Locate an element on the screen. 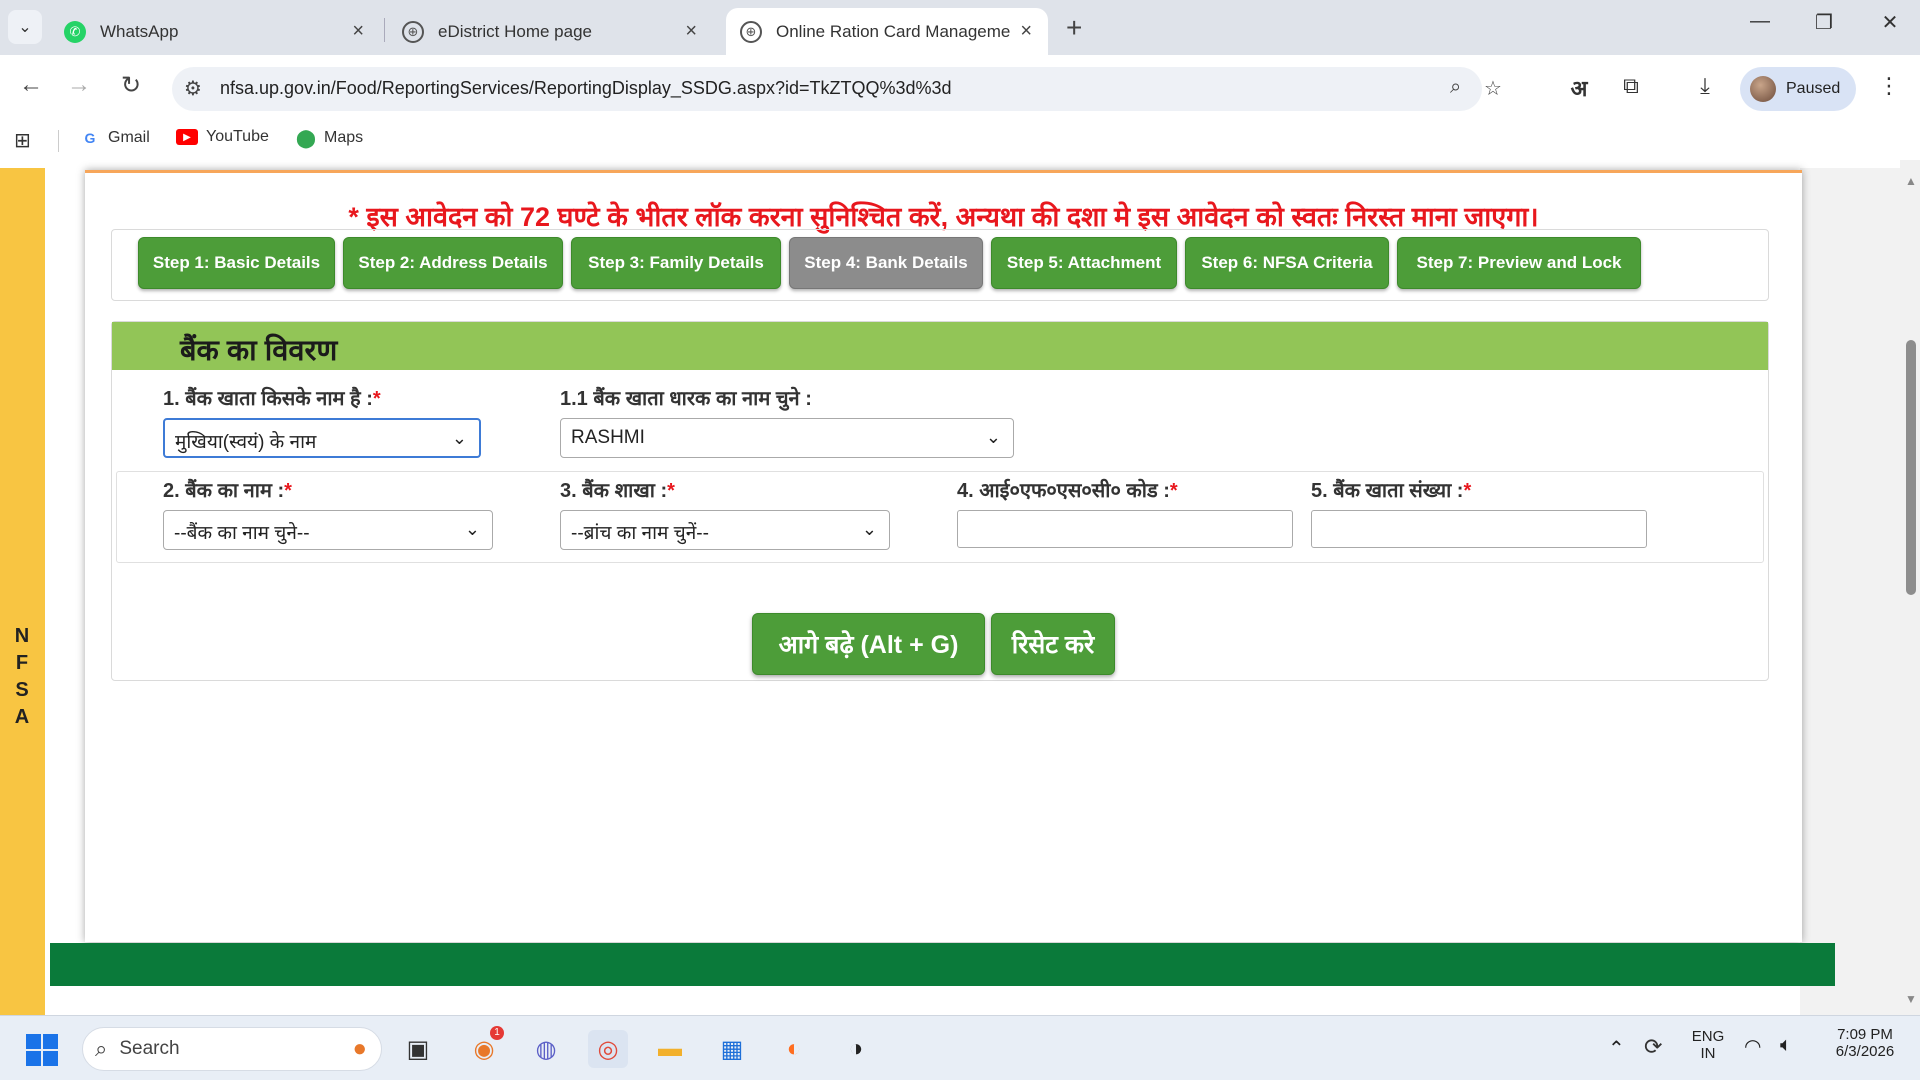  scroll-down-arrow-icon: ▼ is located at coordinates (1911, 999).